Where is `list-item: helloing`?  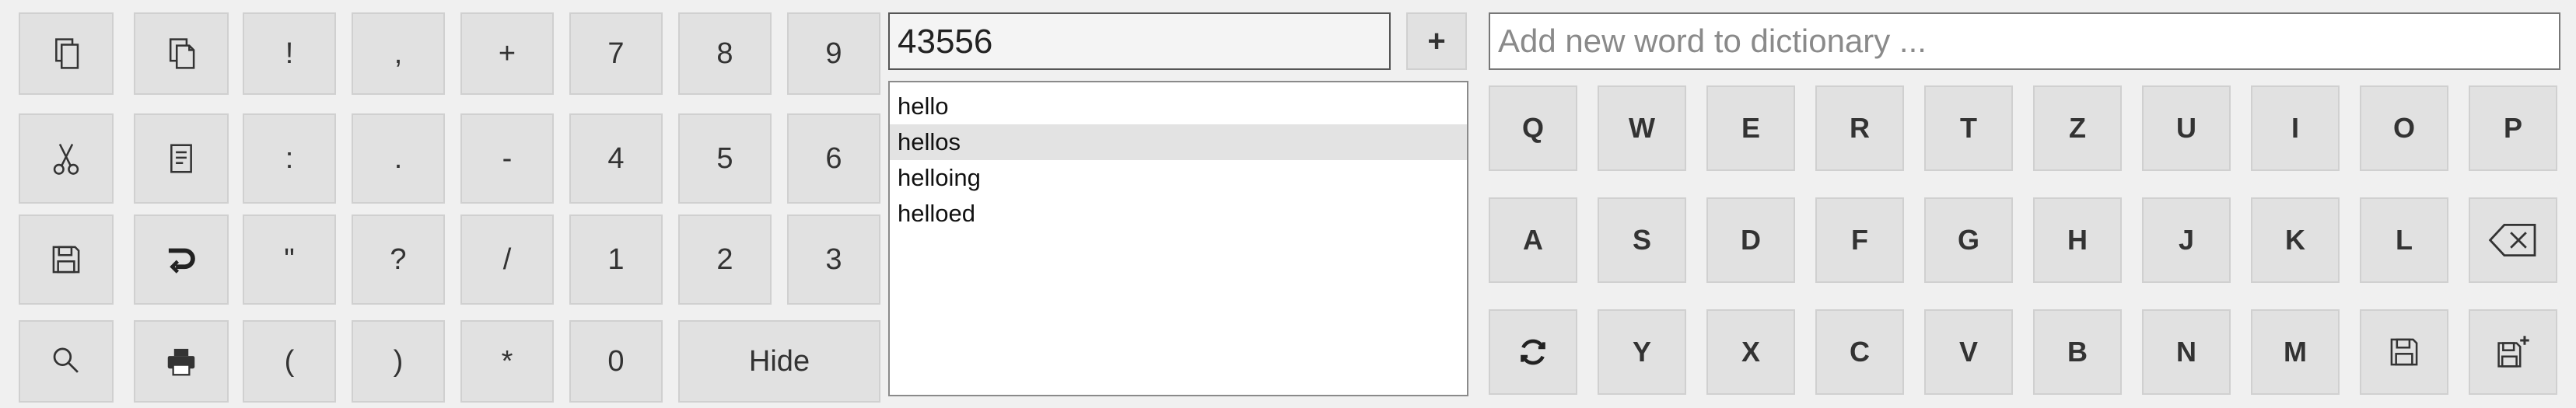 list-item: helloing is located at coordinates (1178, 178).